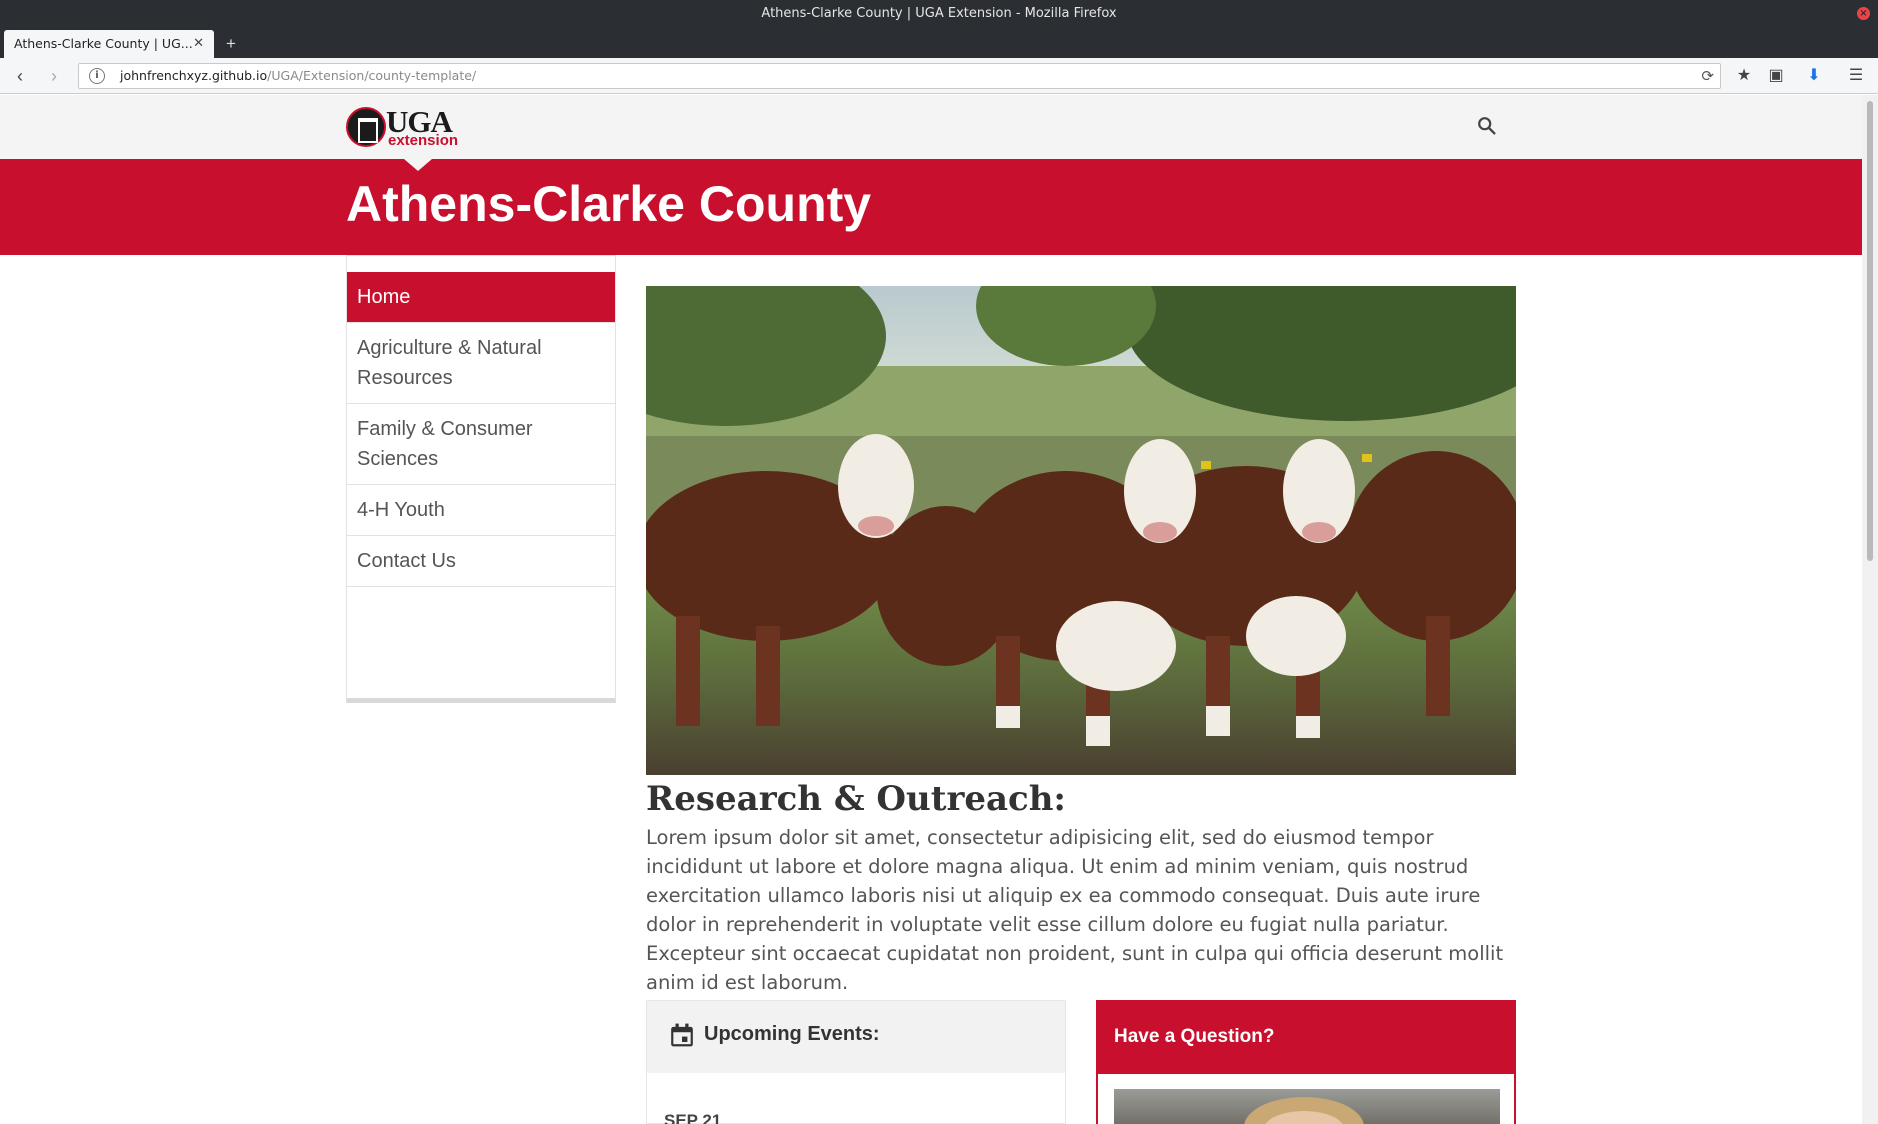  Describe the element at coordinates (1870, 331) in the screenshot. I see `scrollbar-thumb` at that location.